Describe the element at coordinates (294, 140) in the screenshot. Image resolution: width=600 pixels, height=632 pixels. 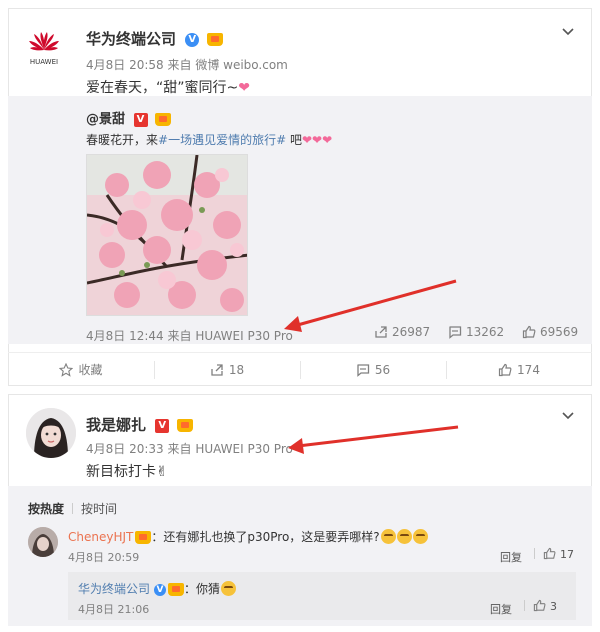
I see `repost-text-post: 吧` at that location.